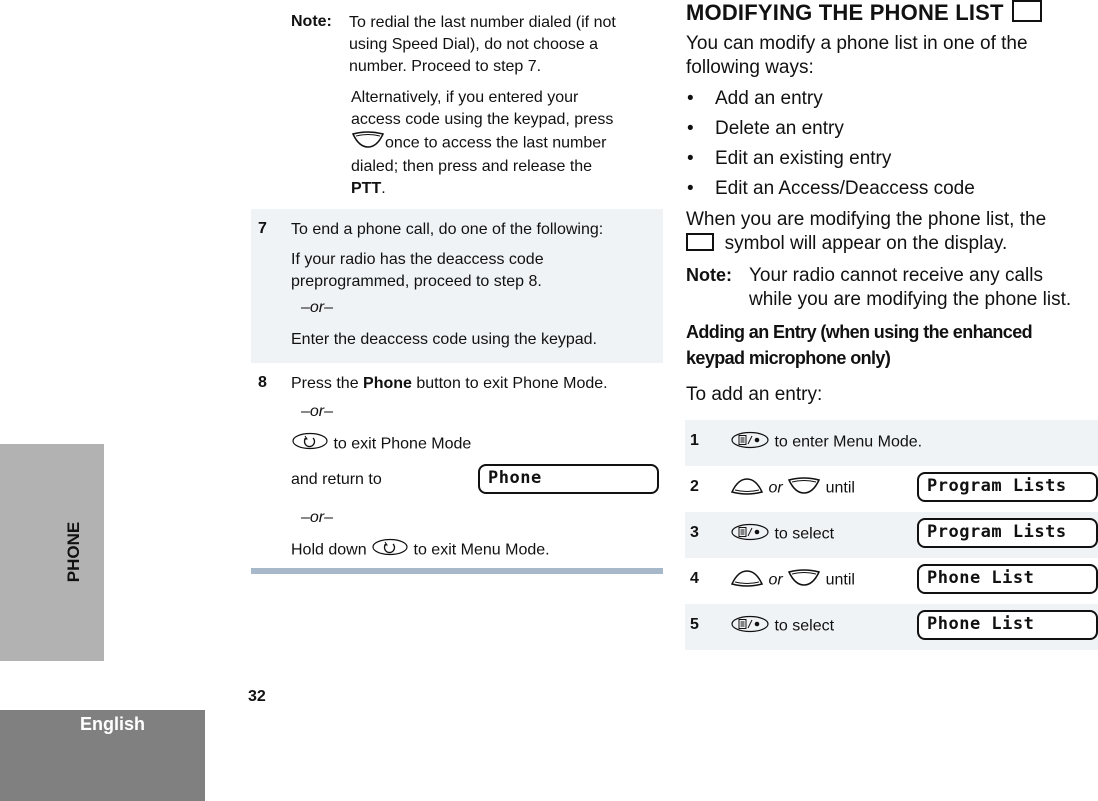 This screenshot has height=801, width=1098. I want to click on step-text: If your radio has the deaccess code, so click(417, 259).